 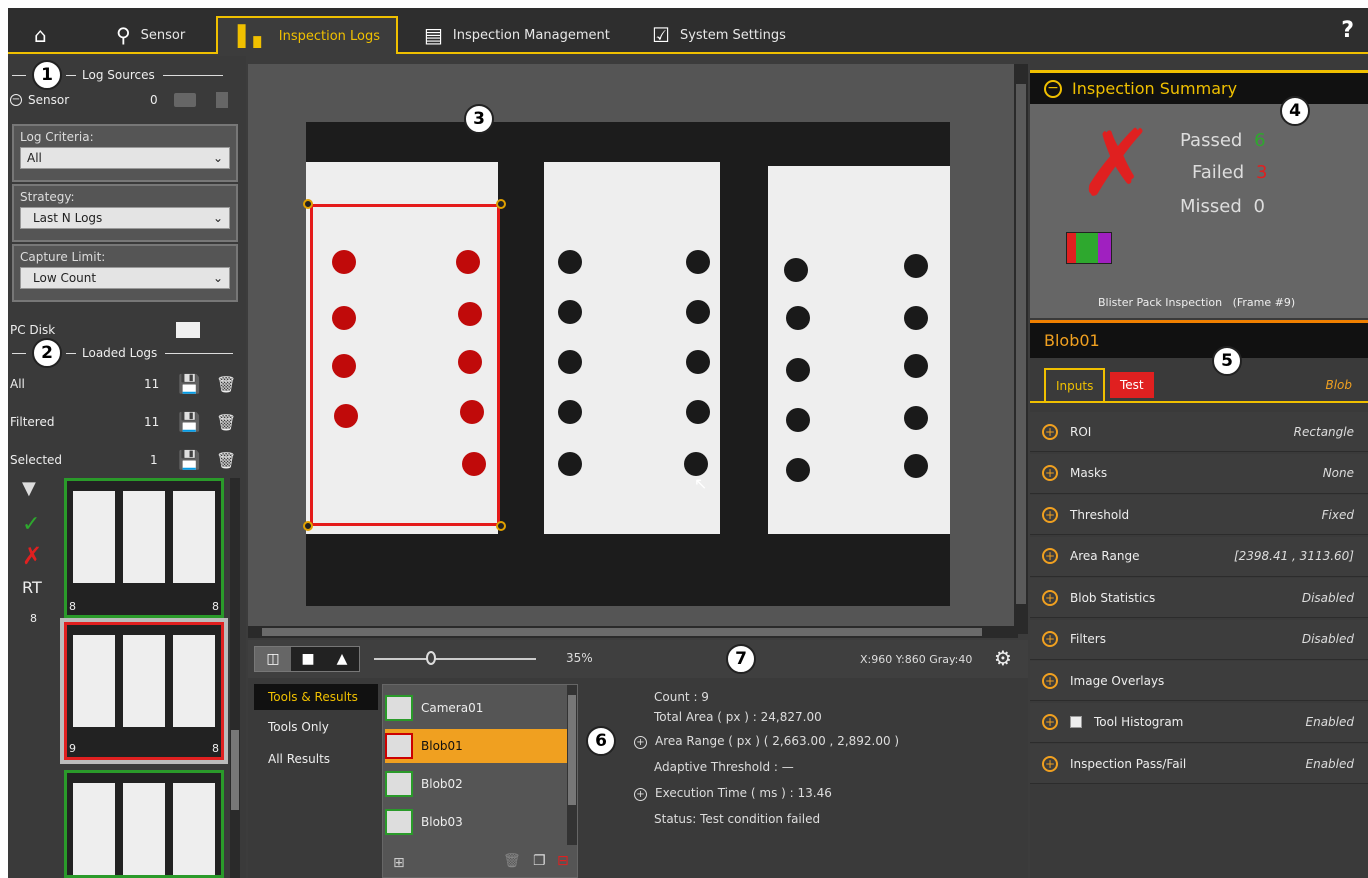 I want to click on tool-list-scrollbar, so click(x=572, y=765).